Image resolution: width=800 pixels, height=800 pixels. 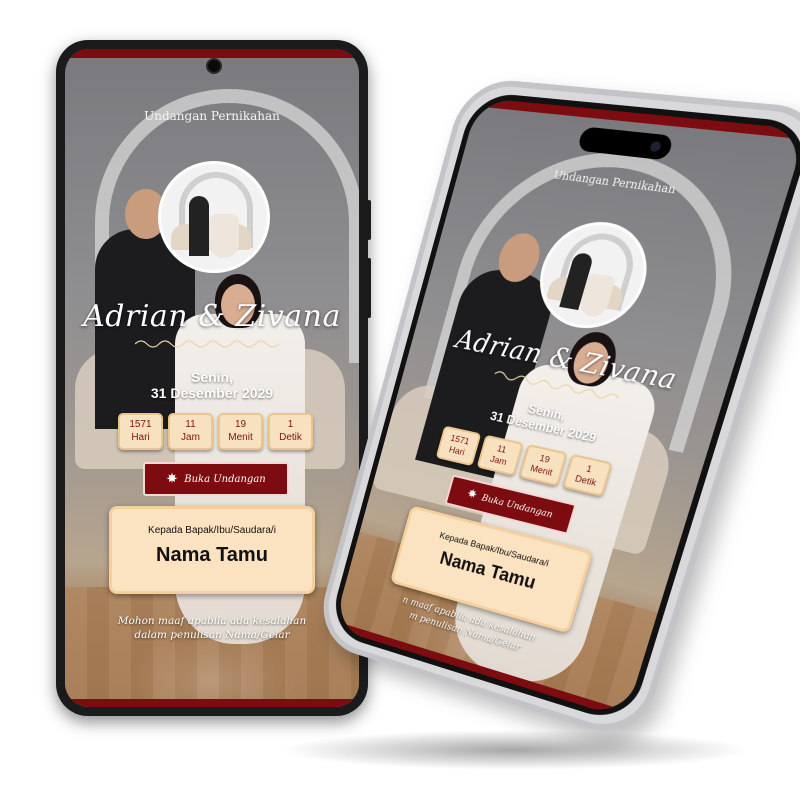 I want to click on circle-bride, so click(x=224, y=236).